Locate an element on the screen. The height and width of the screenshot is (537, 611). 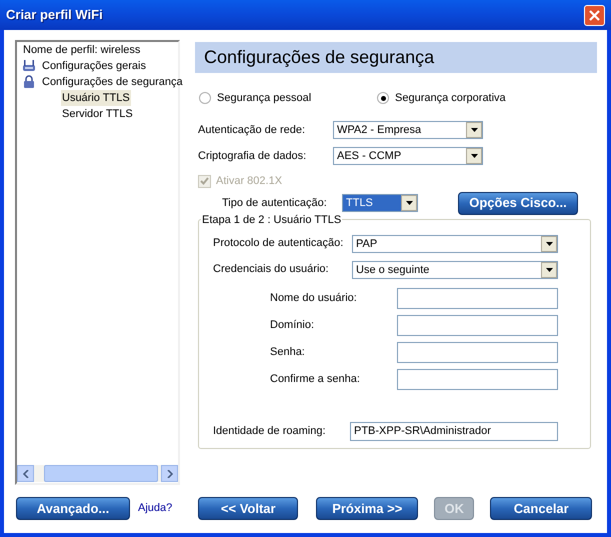
window-title: Criar perfil WiFi is located at coordinates (54, 15).